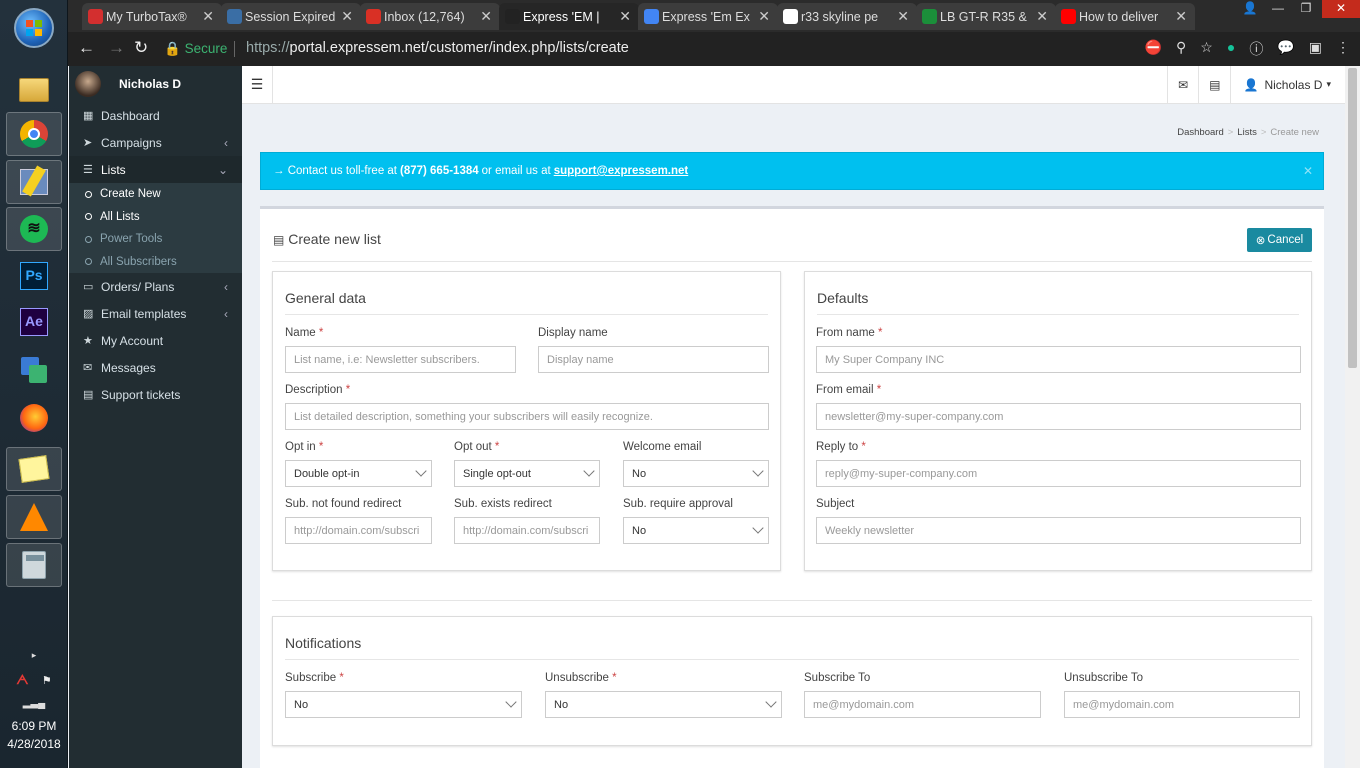  Describe the element at coordinates (708, 16) in the screenshot. I see `browser-tab: Express 'Em Ex ✕` at that location.